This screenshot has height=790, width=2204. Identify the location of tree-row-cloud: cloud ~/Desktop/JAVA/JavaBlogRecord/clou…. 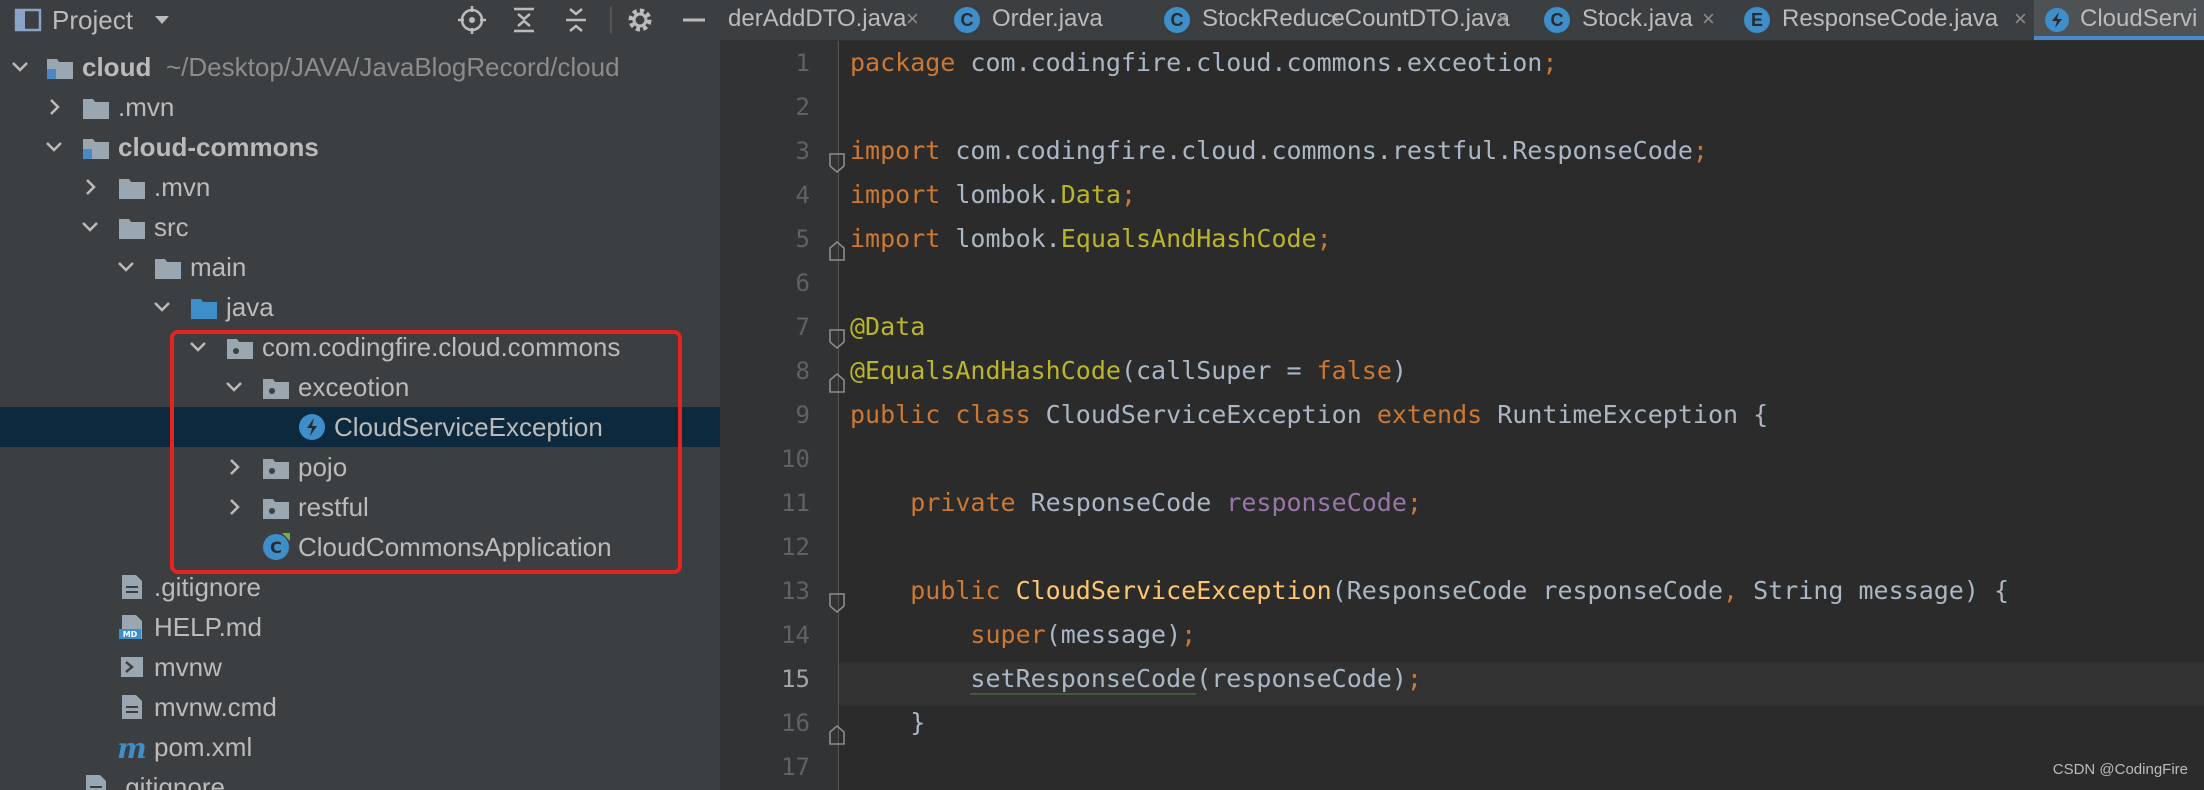
(360, 67).